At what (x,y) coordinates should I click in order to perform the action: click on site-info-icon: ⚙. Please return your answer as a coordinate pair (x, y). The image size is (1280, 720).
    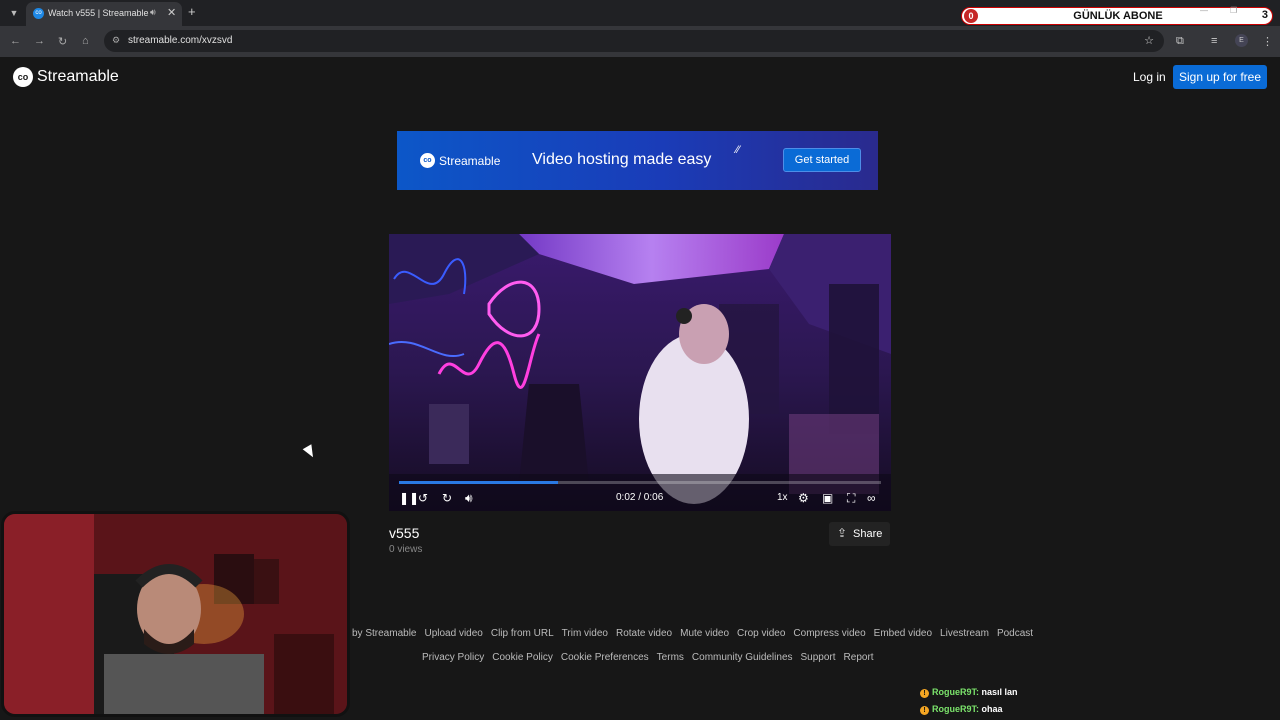
    Looking at the image, I should click on (116, 40).